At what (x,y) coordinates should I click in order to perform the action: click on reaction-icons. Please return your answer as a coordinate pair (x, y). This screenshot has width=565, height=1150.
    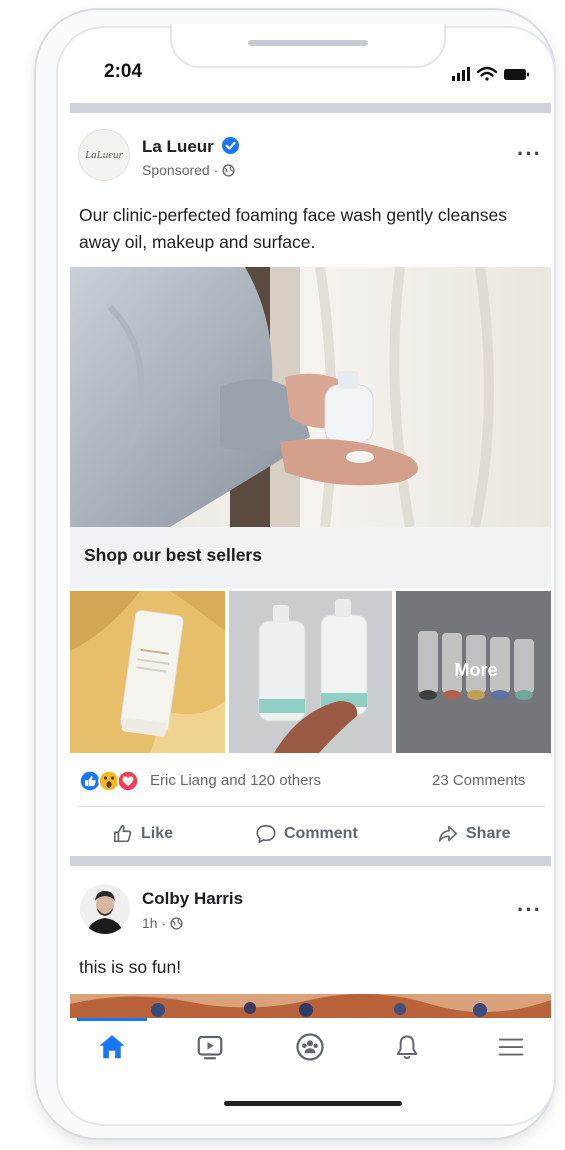
    Looking at the image, I should click on (112, 781).